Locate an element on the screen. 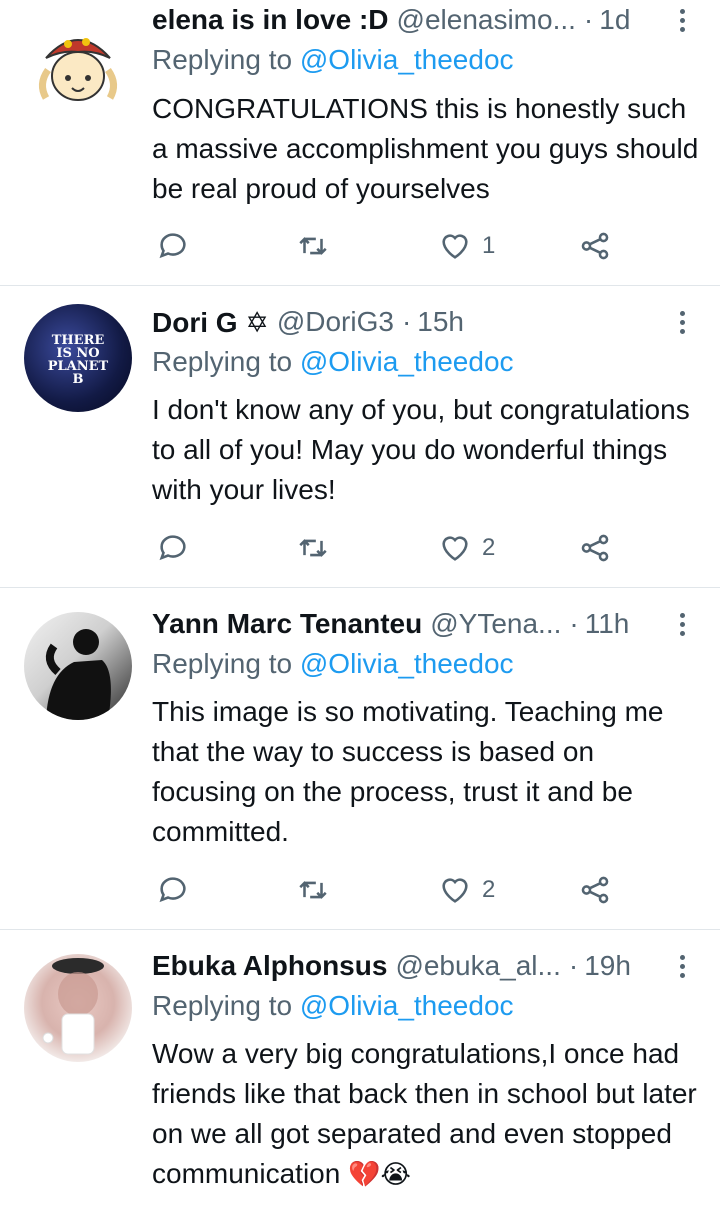 The width and height of the screenshot is (720, 1217). avatar: THERE IS NO PLANET B is located at coordinates (78, 358).